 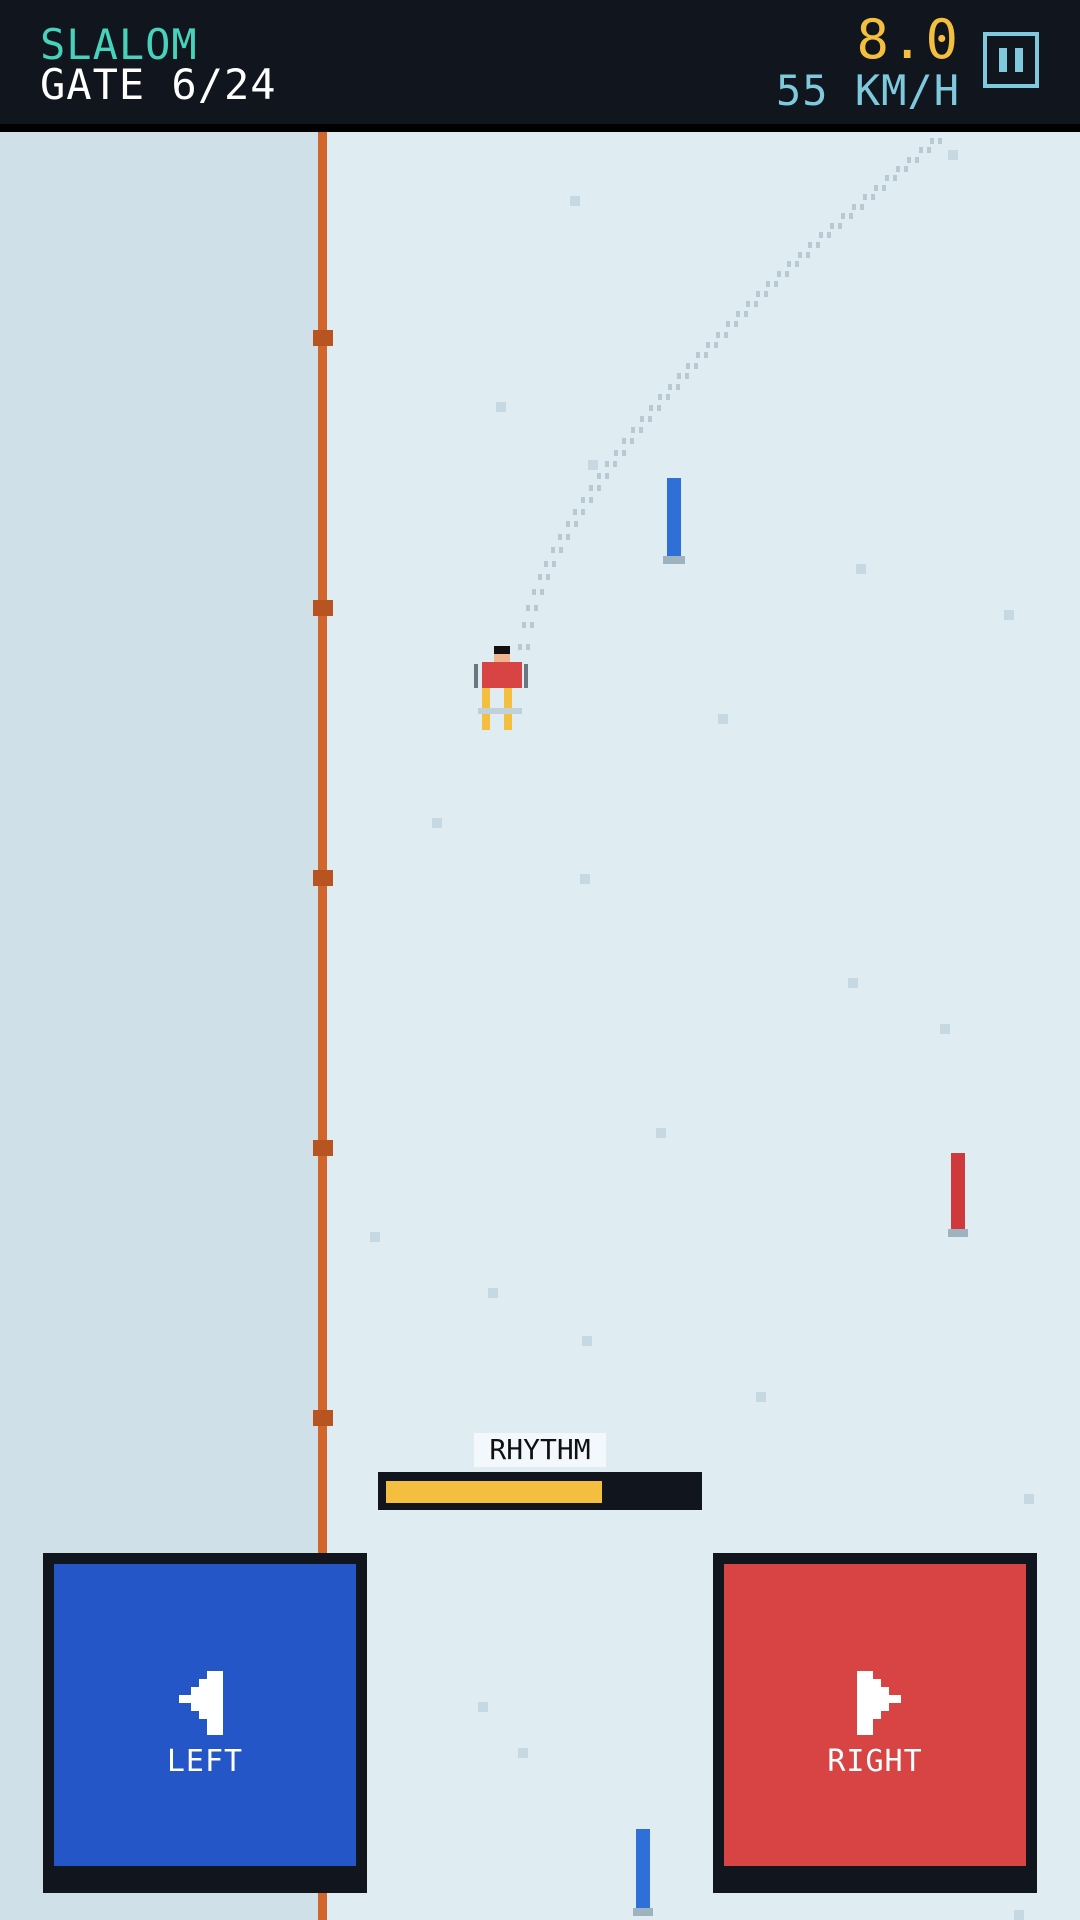 I want to click on gate-pole-red, so click(x=958, y=1192).